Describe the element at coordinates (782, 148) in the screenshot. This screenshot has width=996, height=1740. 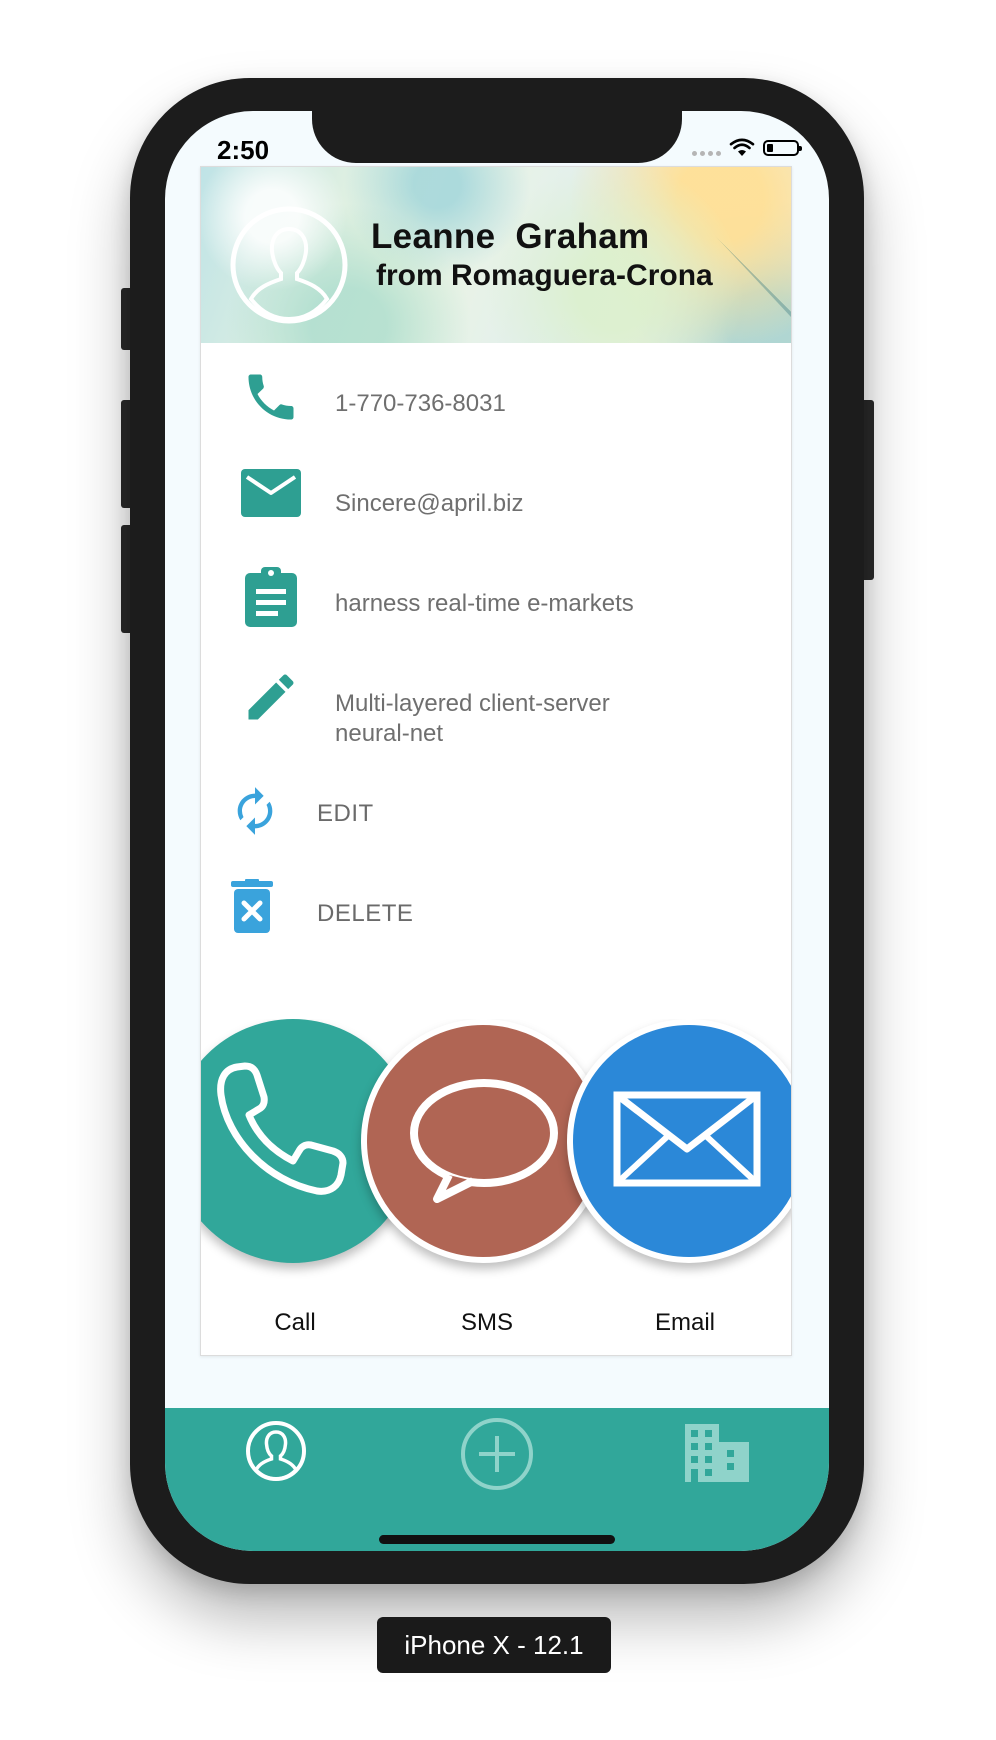
I see `battery-icon` at that location.